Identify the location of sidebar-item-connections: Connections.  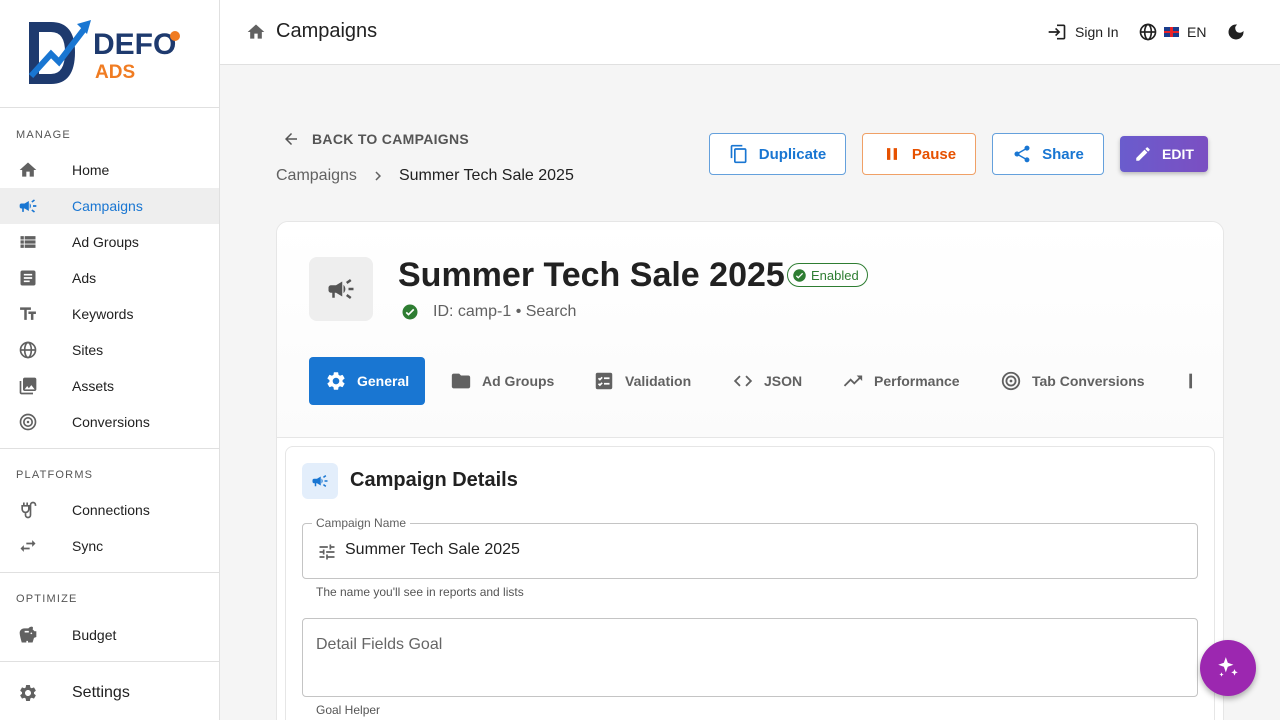
(109, 510).